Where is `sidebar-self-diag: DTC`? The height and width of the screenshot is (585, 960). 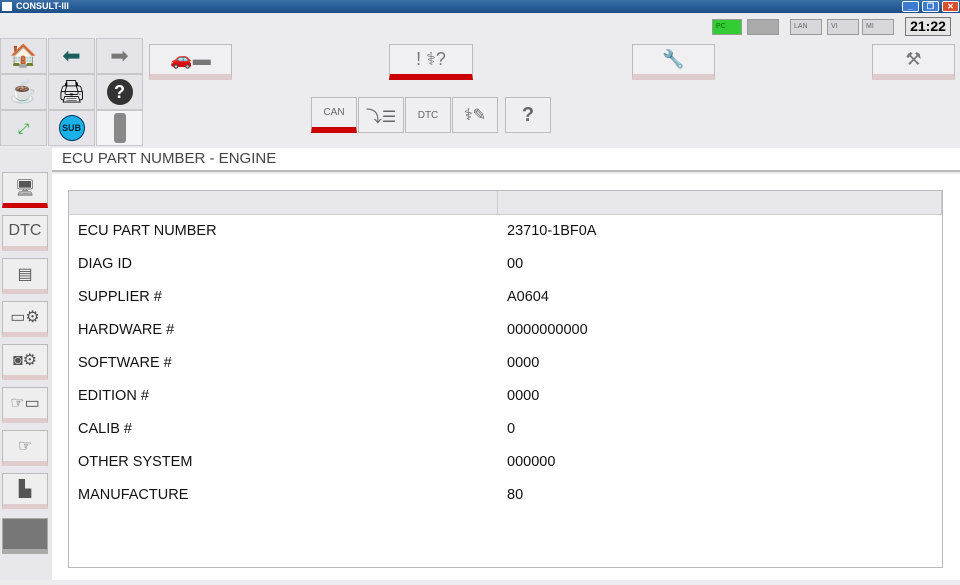 sidebar-self-diag: DTC is located at coordinates (25, 233).